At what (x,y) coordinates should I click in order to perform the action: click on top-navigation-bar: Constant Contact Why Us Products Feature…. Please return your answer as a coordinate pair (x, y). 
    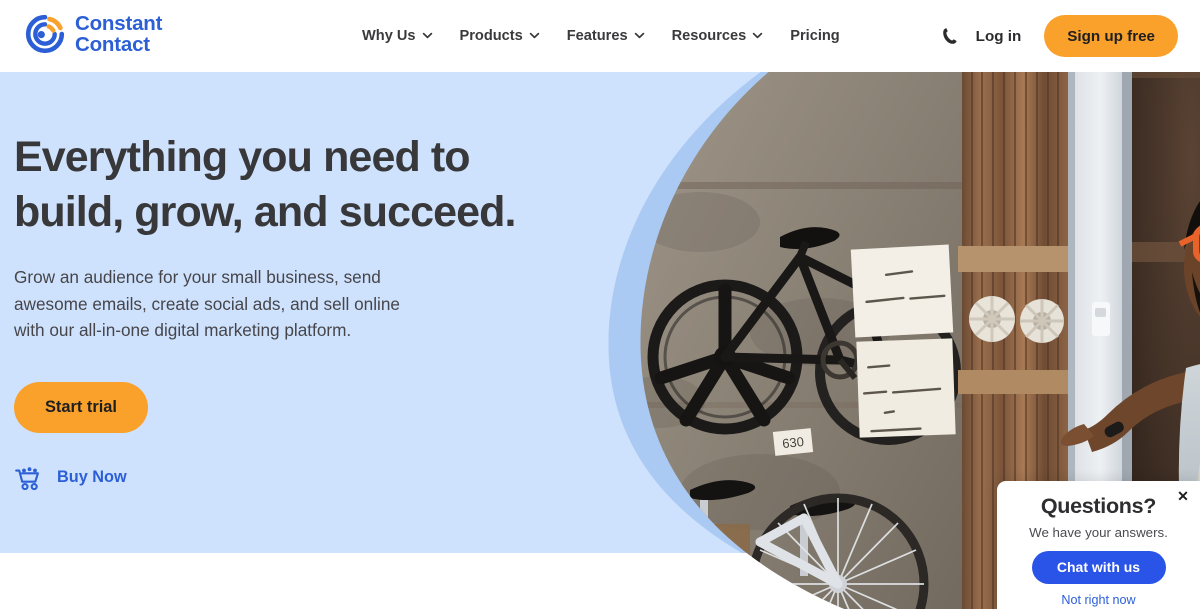
    Looking at the image, I should click on (600, 36).